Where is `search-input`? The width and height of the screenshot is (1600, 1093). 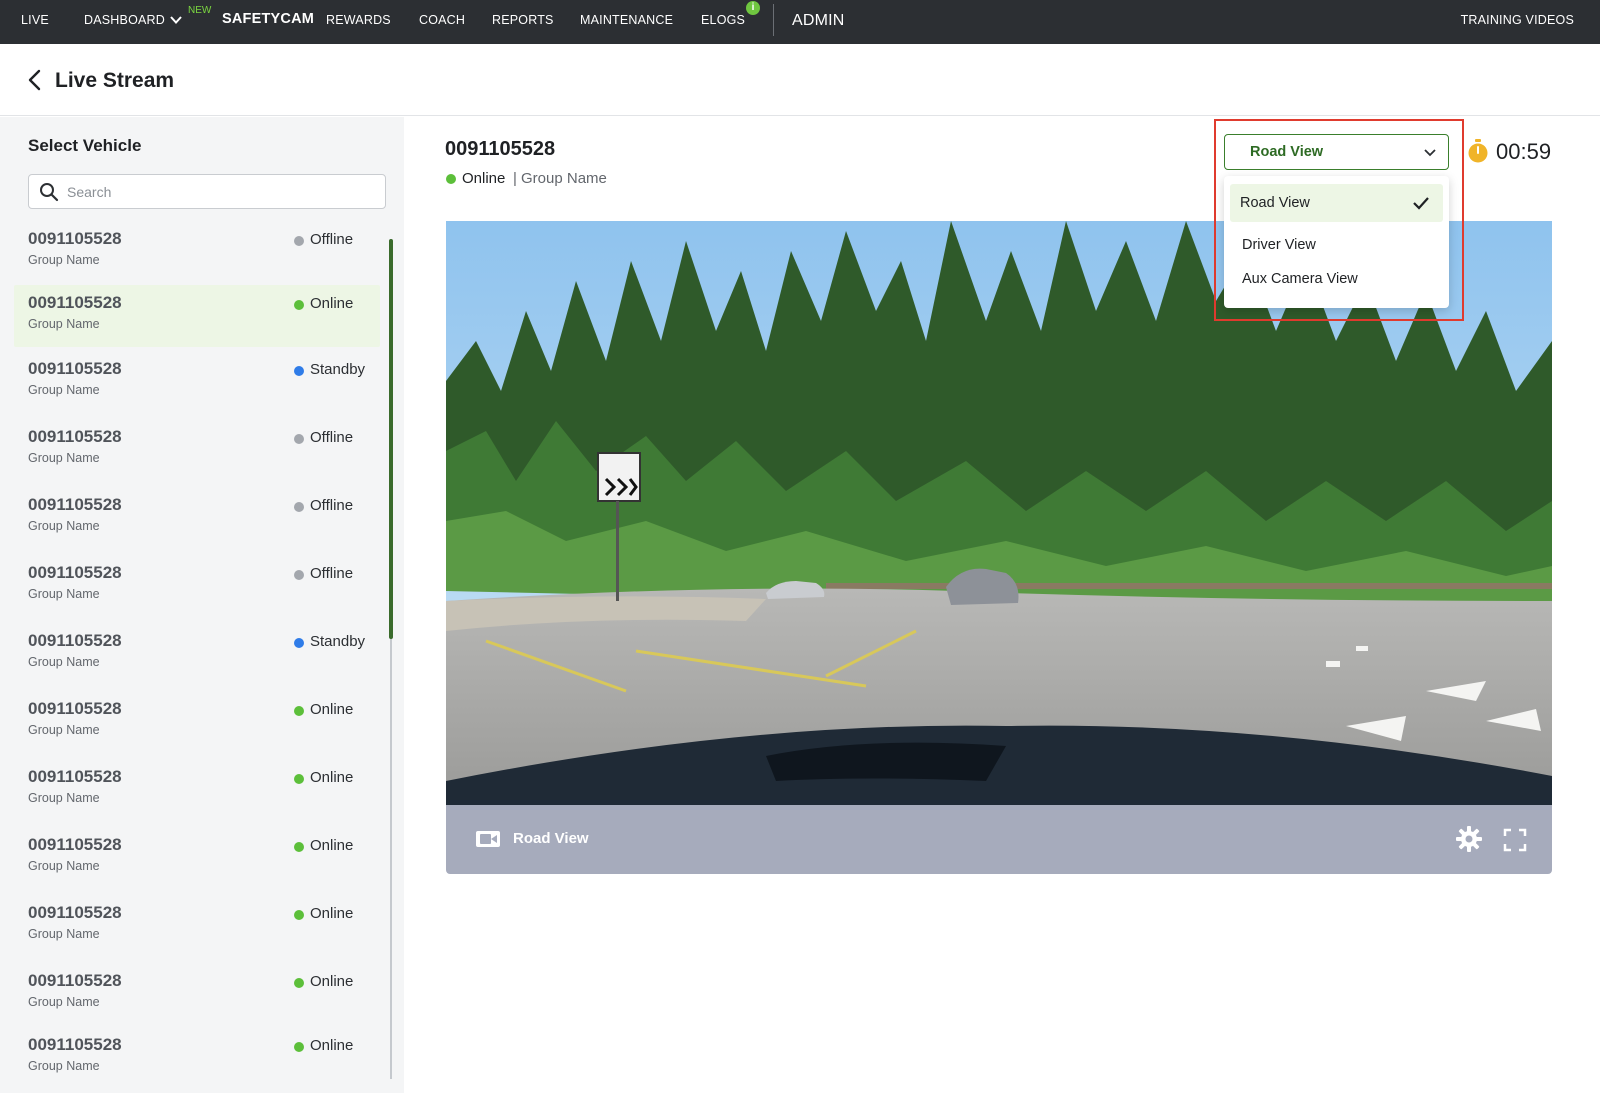 search-input is located at coordinates (222, 191).